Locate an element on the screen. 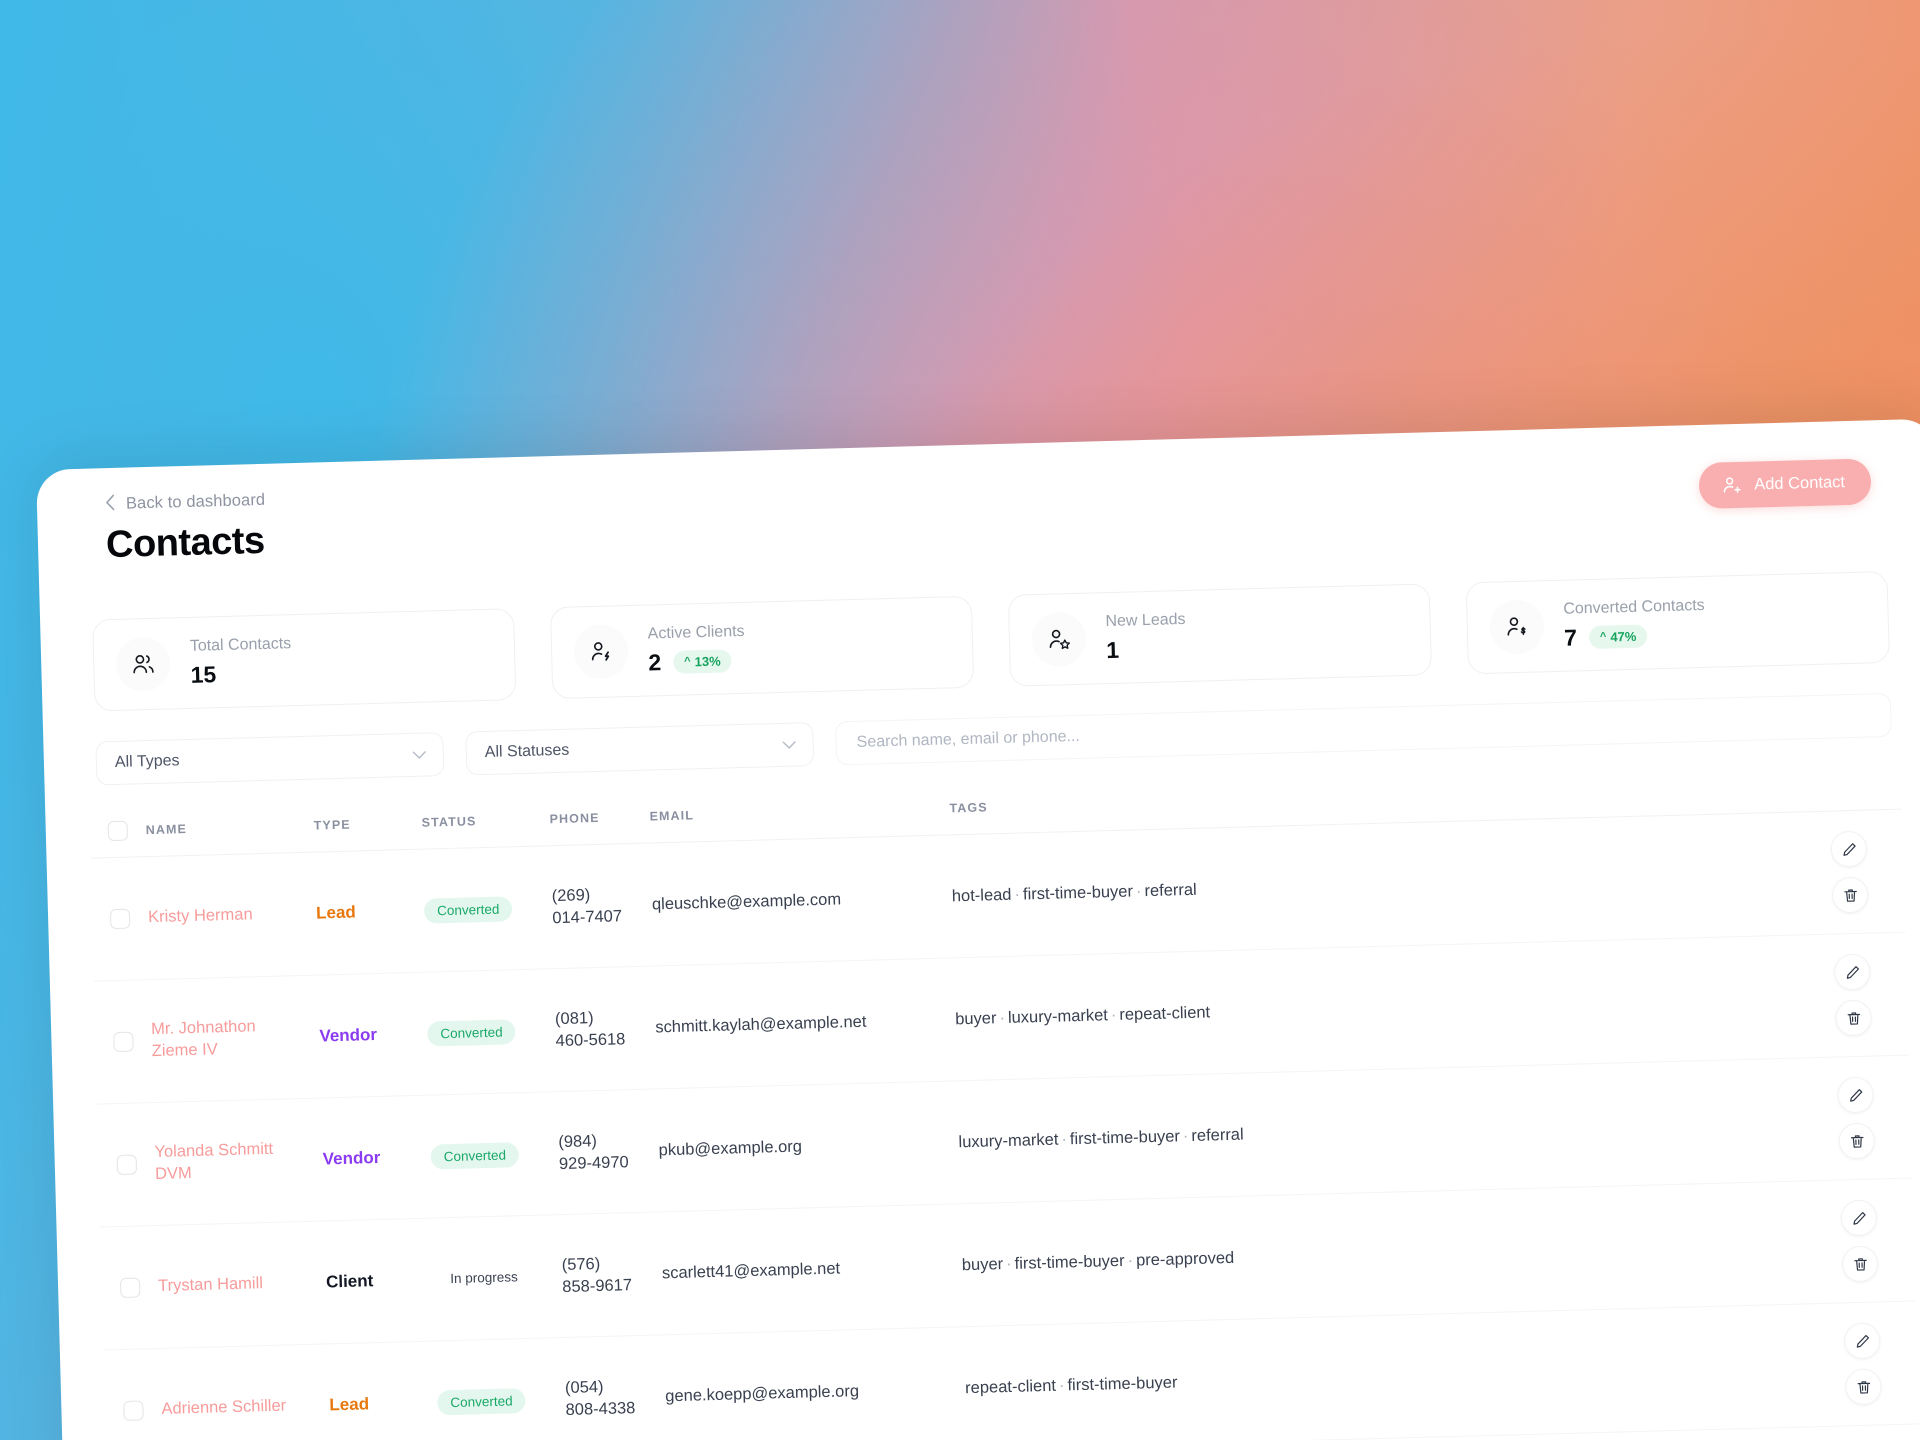 The image size is (1920, 1440). contact-email: schmitt.kaylah@example.net is located at coordinates (761, 1024).